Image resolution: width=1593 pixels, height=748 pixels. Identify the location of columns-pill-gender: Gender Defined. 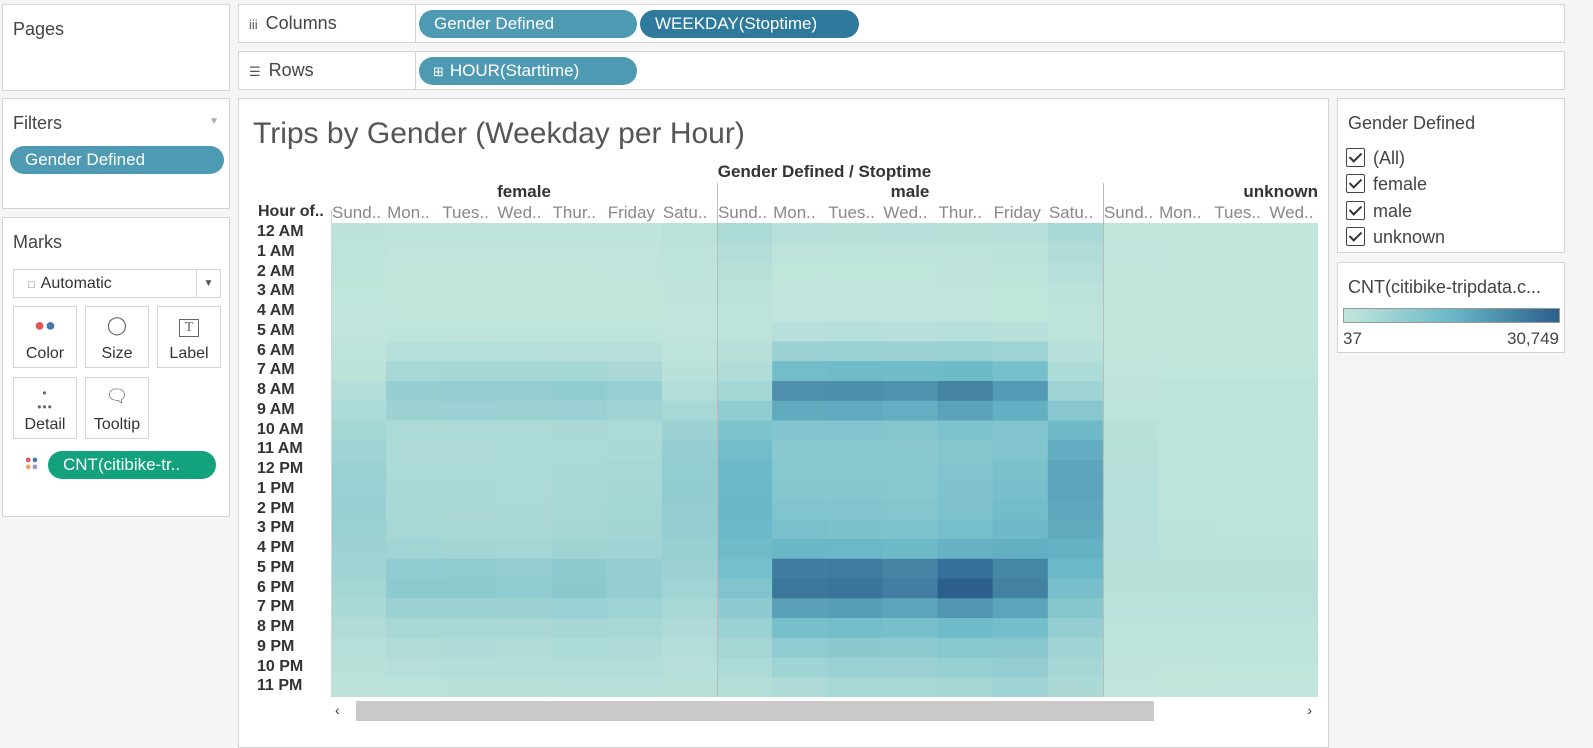
(528, 24).